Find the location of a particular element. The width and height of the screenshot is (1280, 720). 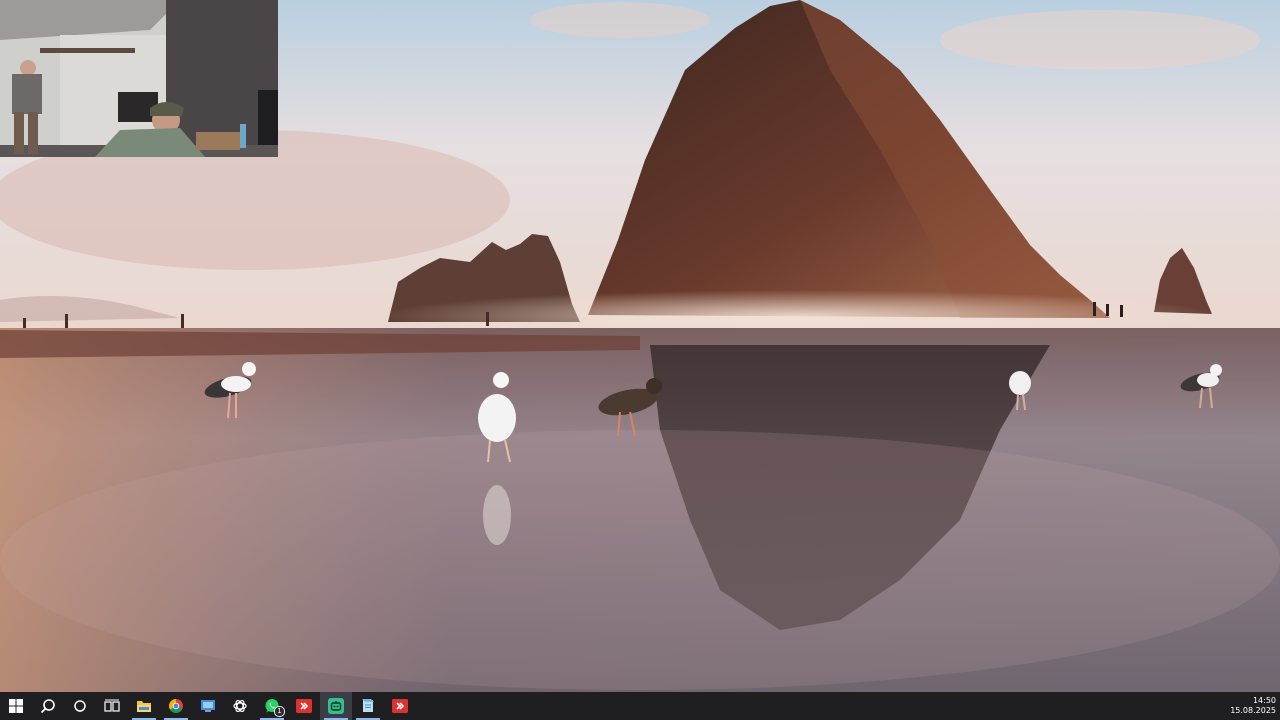

task-view-button is located at coordinates (112, 706).